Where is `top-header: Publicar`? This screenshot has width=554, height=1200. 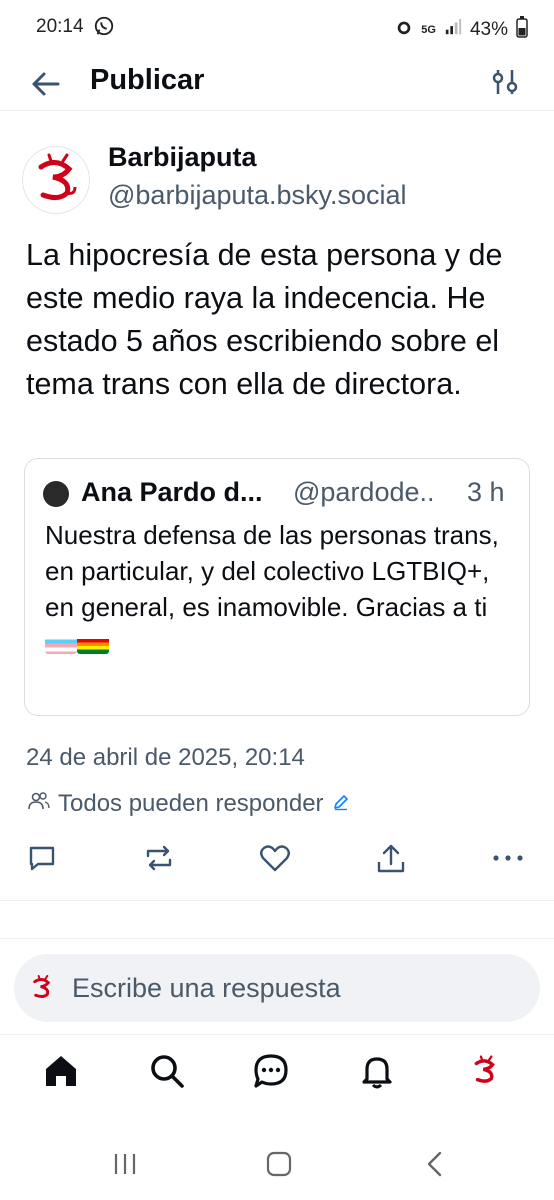 top-header: Publicar is located at coordinates (277, 83).